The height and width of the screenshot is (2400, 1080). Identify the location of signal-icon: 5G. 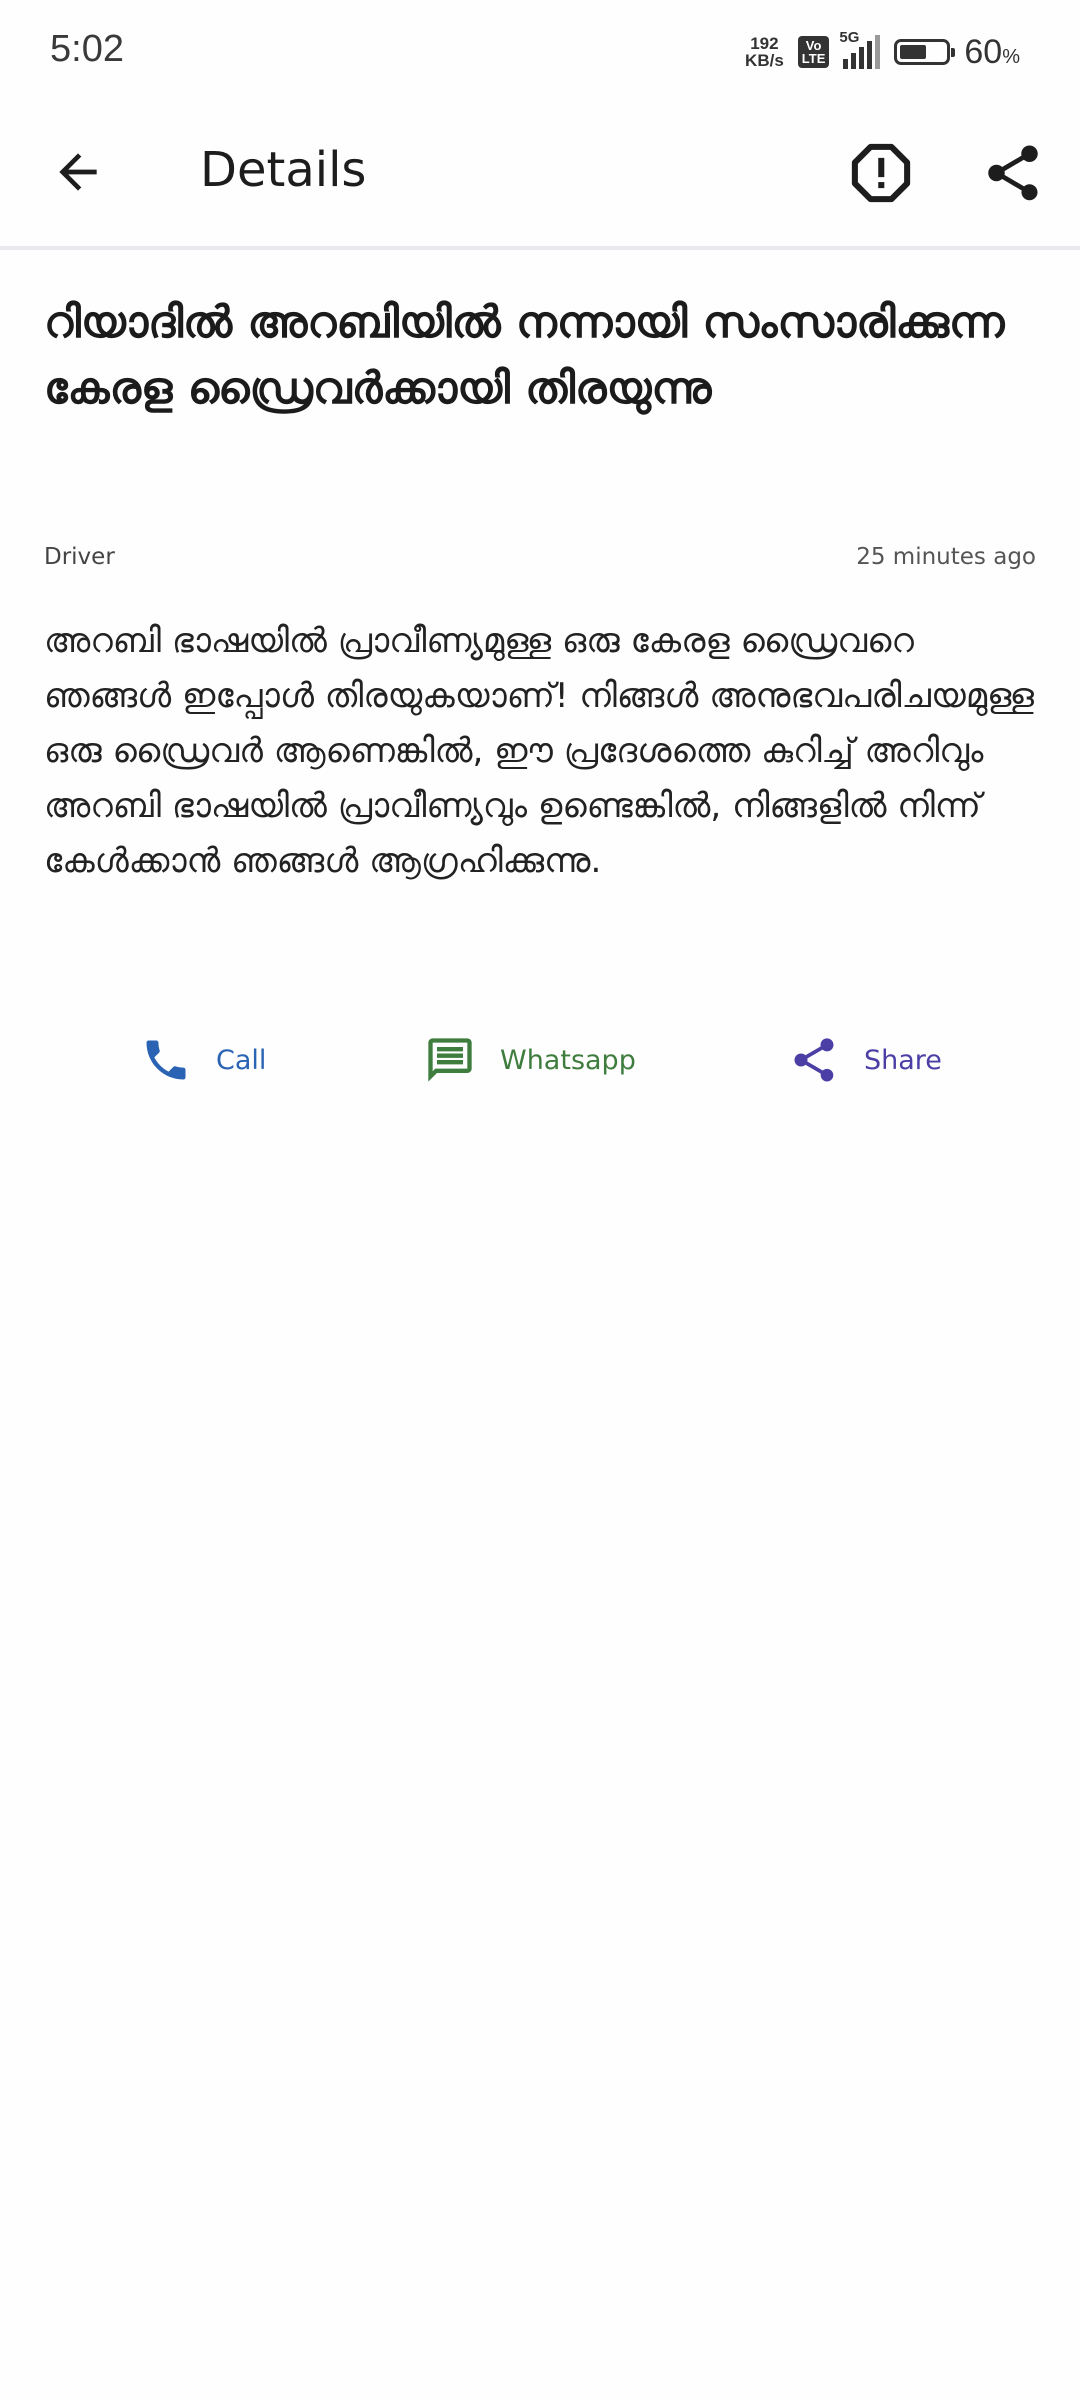
(860, 49).